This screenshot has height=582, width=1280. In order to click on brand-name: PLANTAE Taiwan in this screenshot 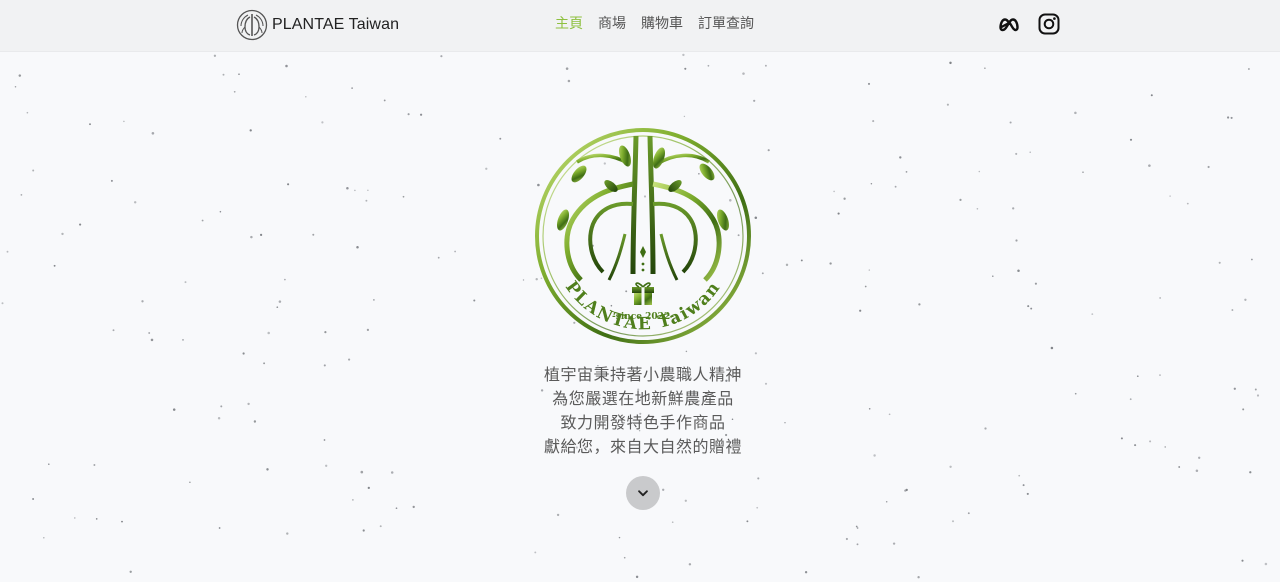, I will do `click(336, 24)`.